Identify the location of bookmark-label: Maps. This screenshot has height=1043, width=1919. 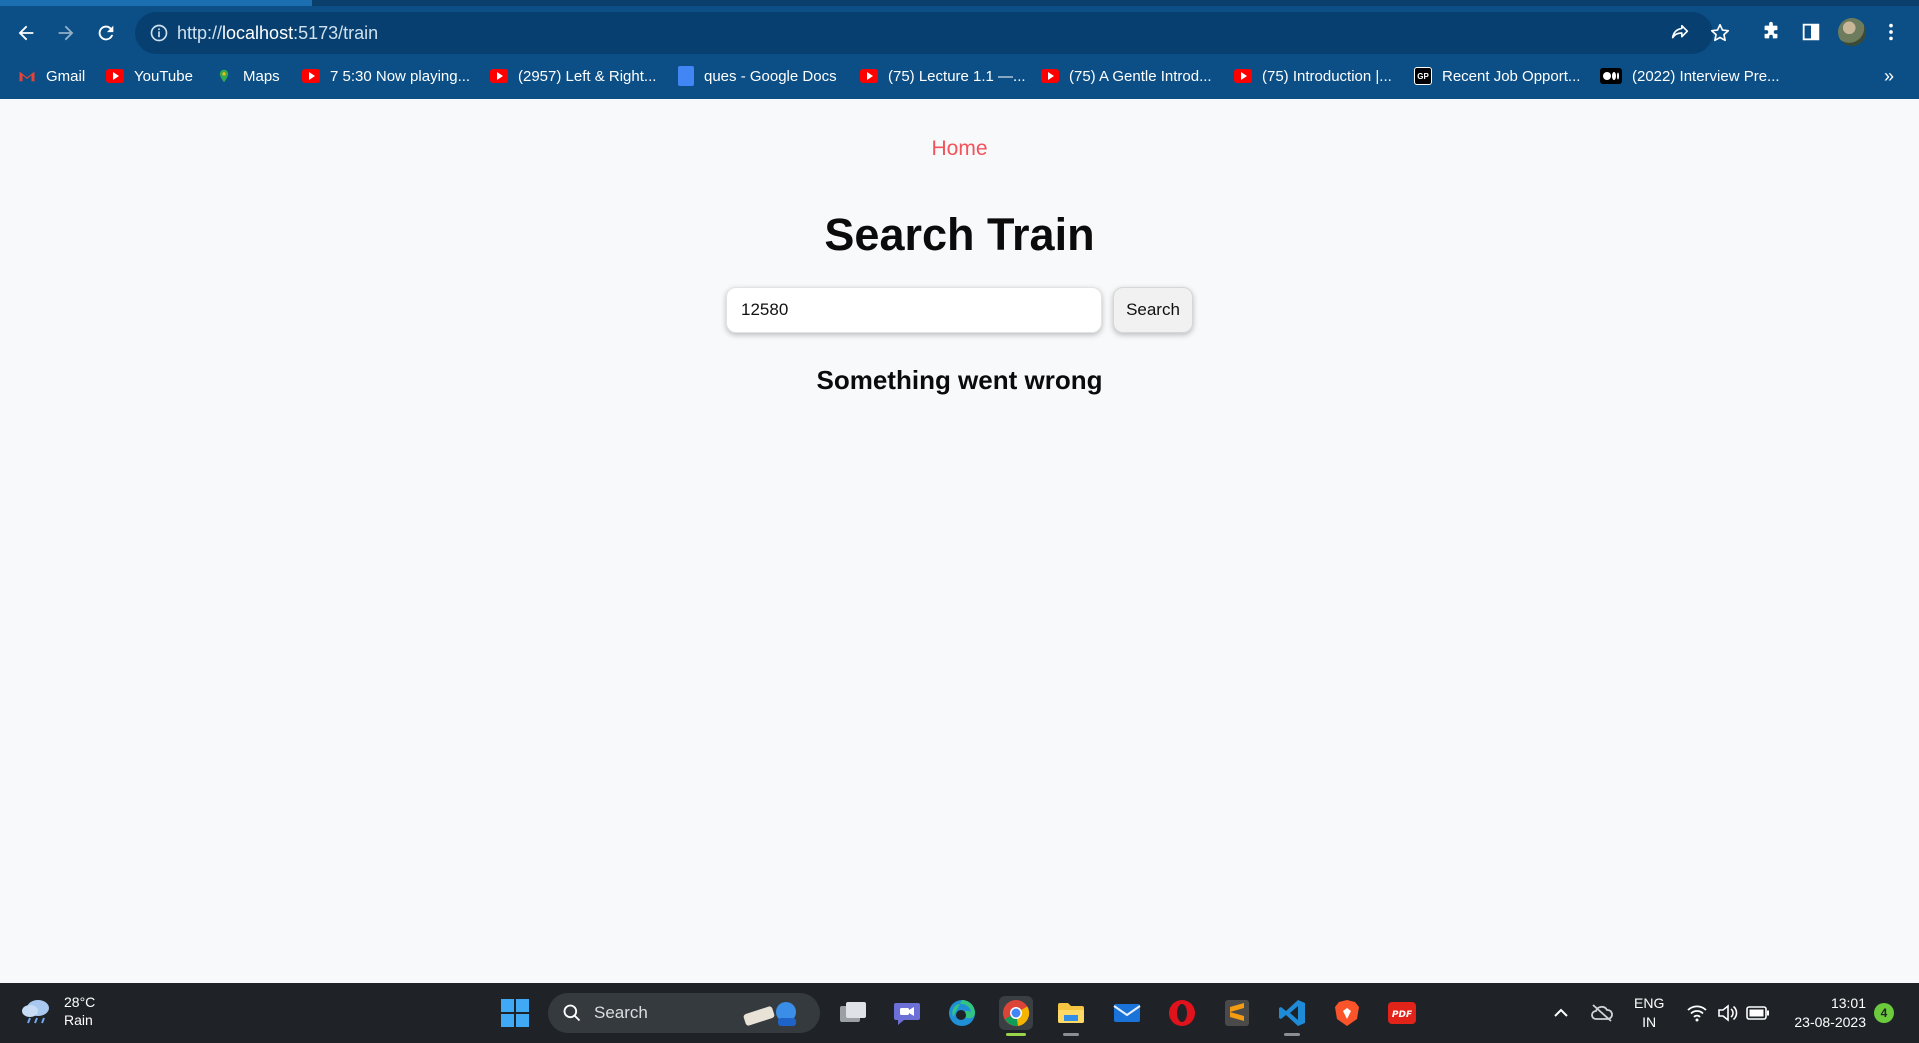
(261, 76).